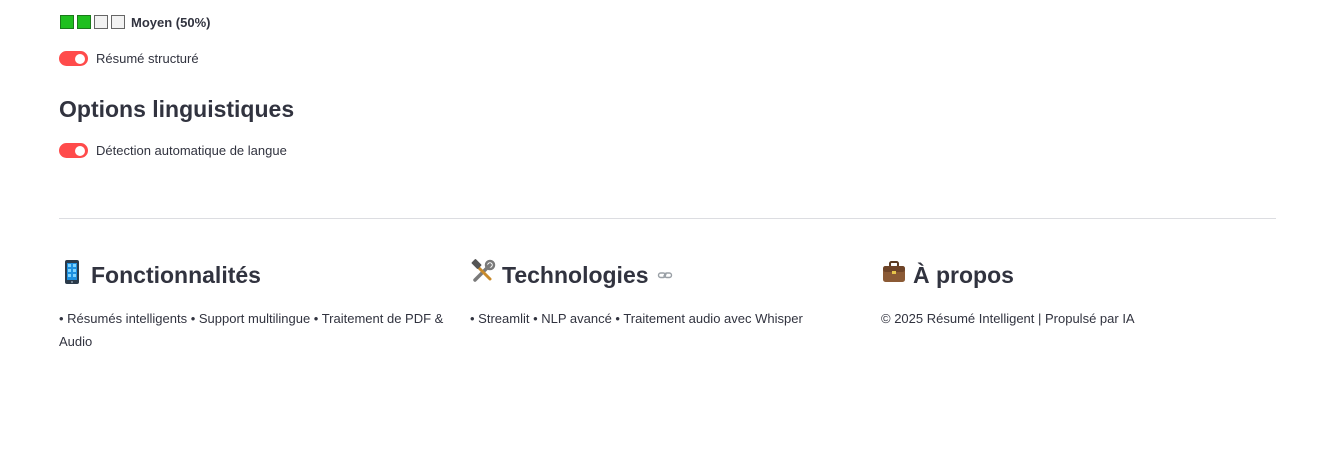 This screenshot has width=1342, height=455. Describe the element at coordinates (171, 22) in the screenshot. I see `level-label: Moyen (50%)` at that location.